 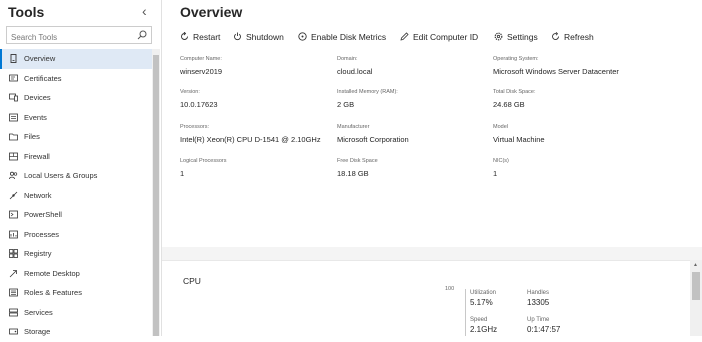 What do you see at coordinates (481, 302) in the screenshot?
I see `utilization-value: 5.17%` at bounding box center [481, 302].